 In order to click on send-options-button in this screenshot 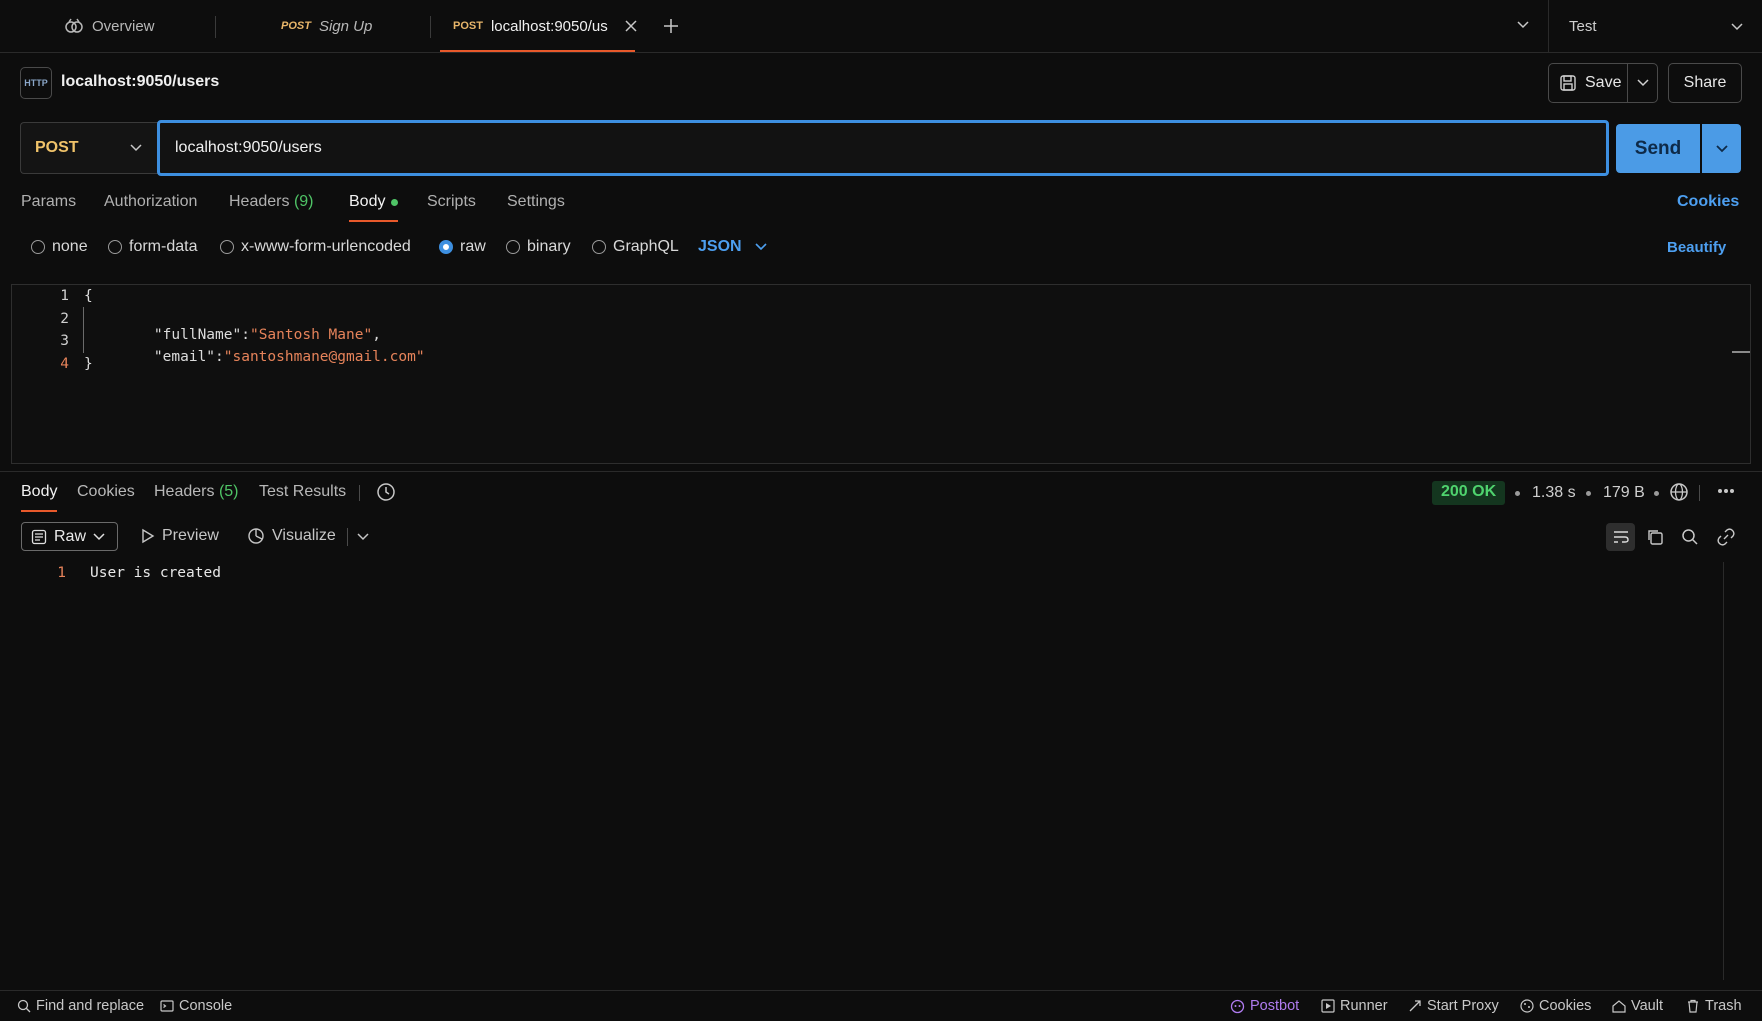, I will do `click(1721, 148)`.